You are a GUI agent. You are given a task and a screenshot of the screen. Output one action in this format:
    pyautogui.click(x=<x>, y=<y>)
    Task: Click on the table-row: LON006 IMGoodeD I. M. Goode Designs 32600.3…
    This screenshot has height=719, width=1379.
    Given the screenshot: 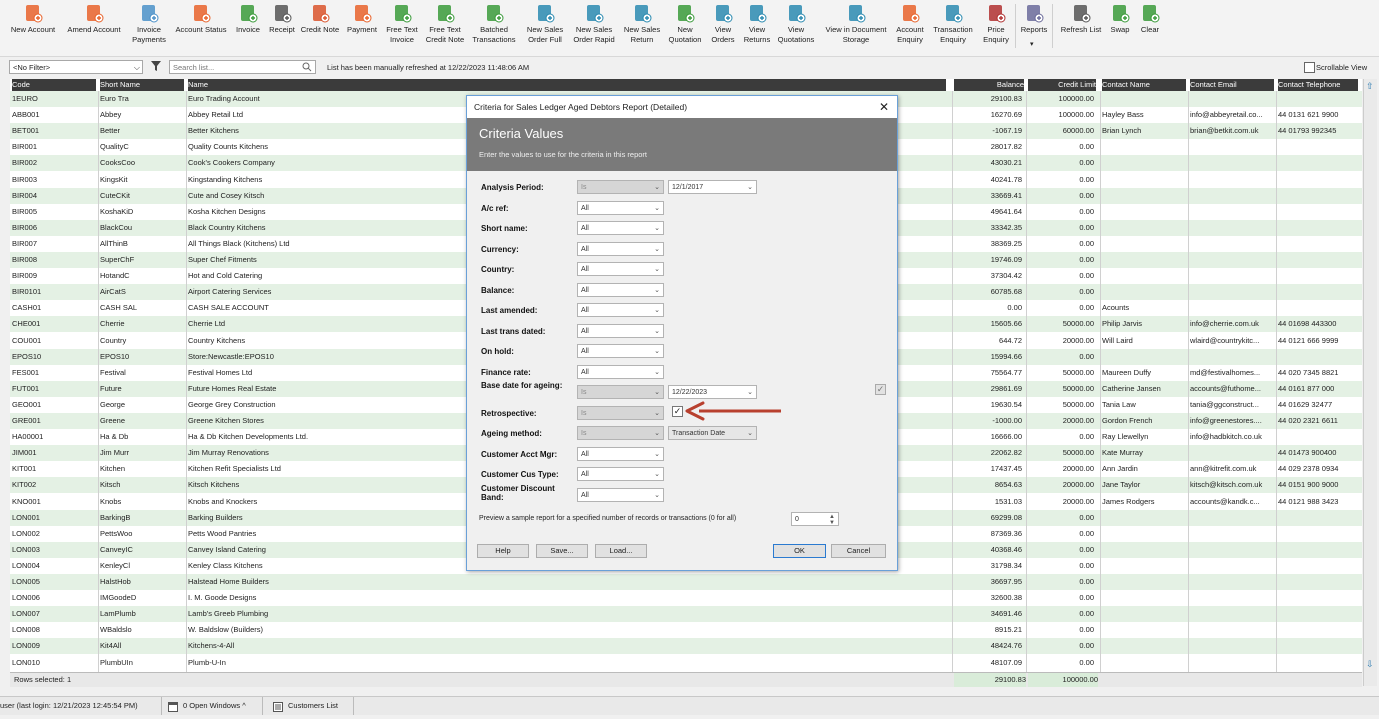 What is the action you would take?
    pyautogui.click(x=686, y=598)
    